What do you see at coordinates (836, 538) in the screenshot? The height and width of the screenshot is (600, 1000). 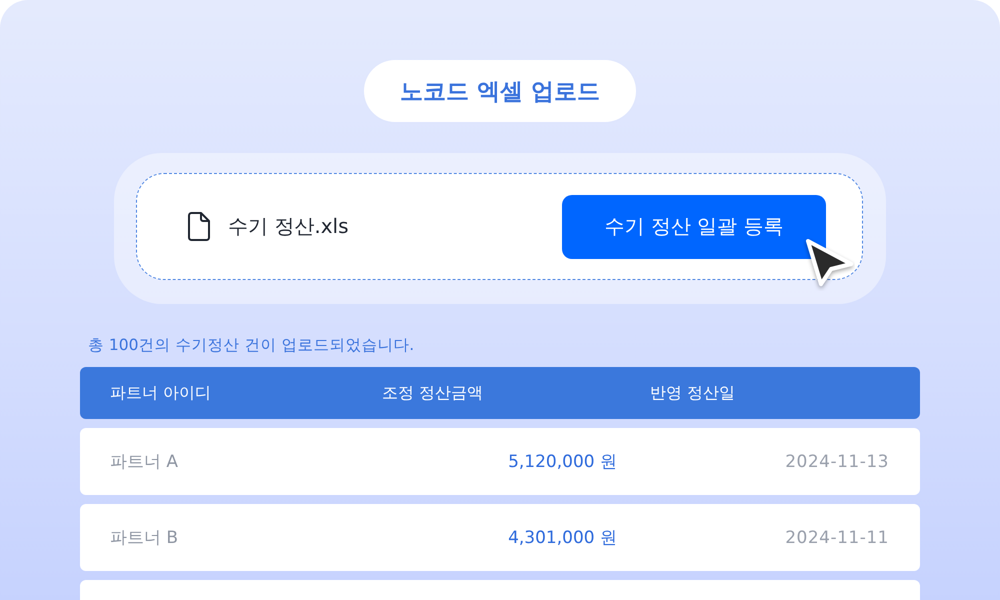 I see `date: 2024-11-11` at bounding box center [836, 538].